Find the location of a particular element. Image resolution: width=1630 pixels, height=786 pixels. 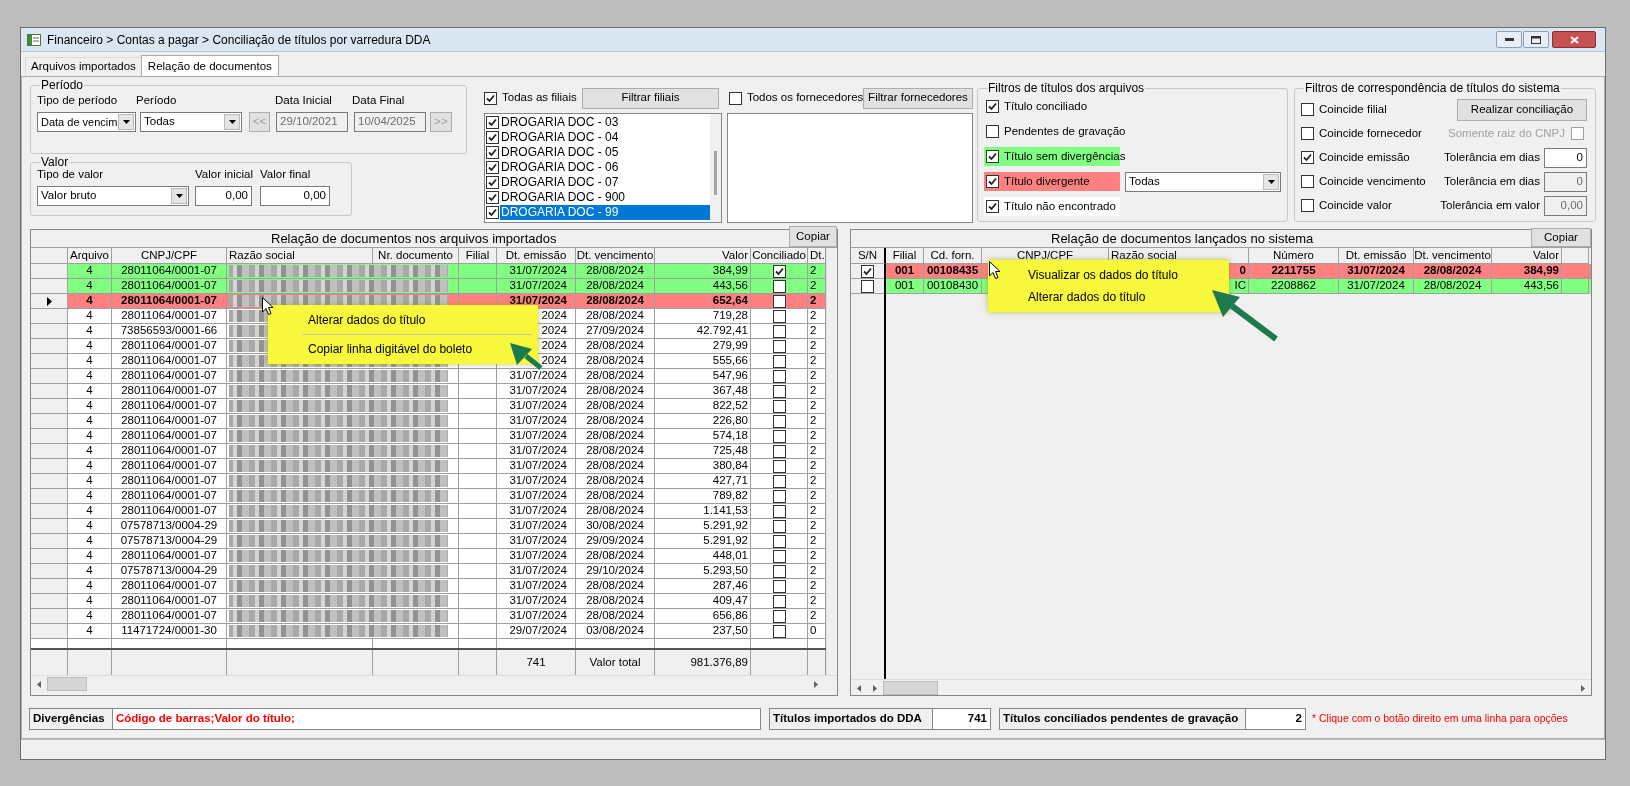

table-cell: 2208862 is located at coordinates (1294, 286).